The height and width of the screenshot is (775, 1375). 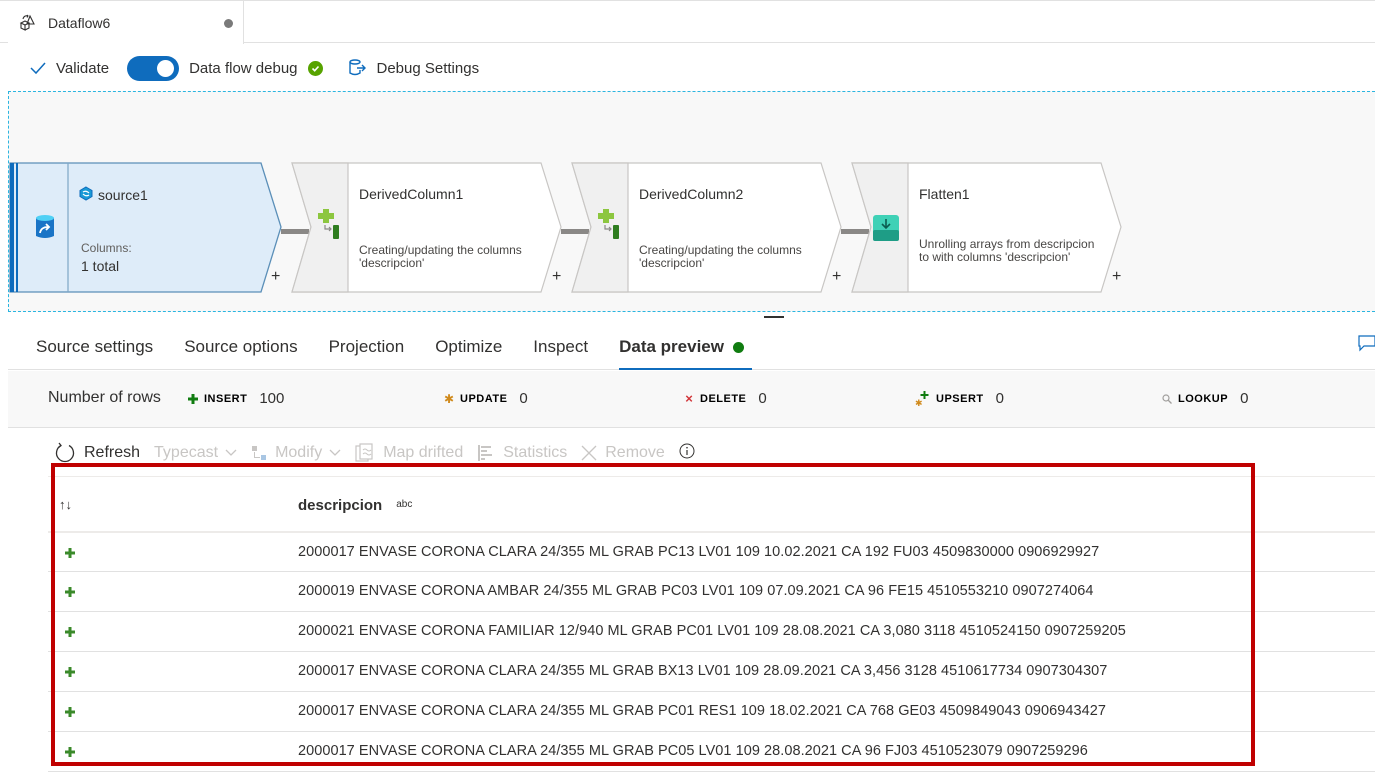 I want to click on node-title: DerivedColumn2, so click(x=691, y=194).